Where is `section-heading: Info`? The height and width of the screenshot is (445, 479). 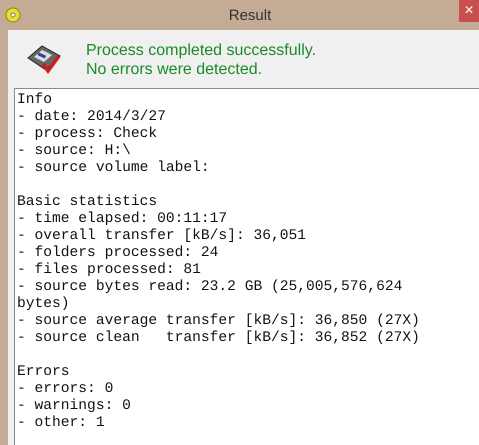 section-heading: Info is located at coordinates (35, 100).